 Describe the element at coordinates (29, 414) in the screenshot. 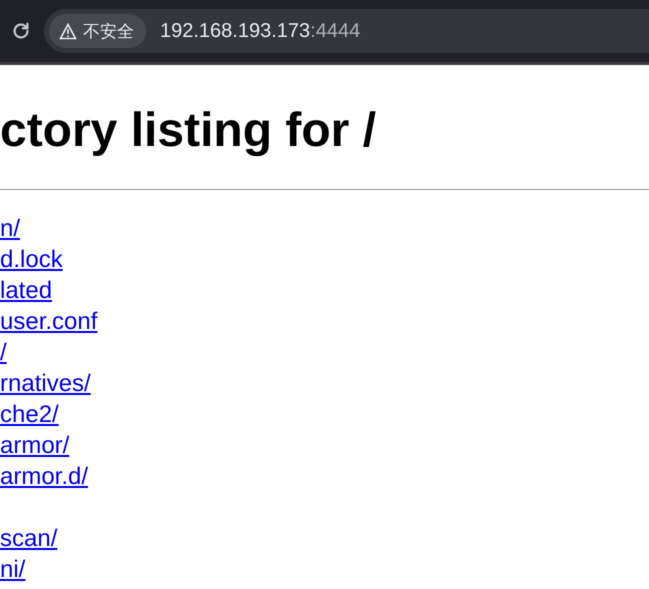

I see `file-link: che2/` at that location.